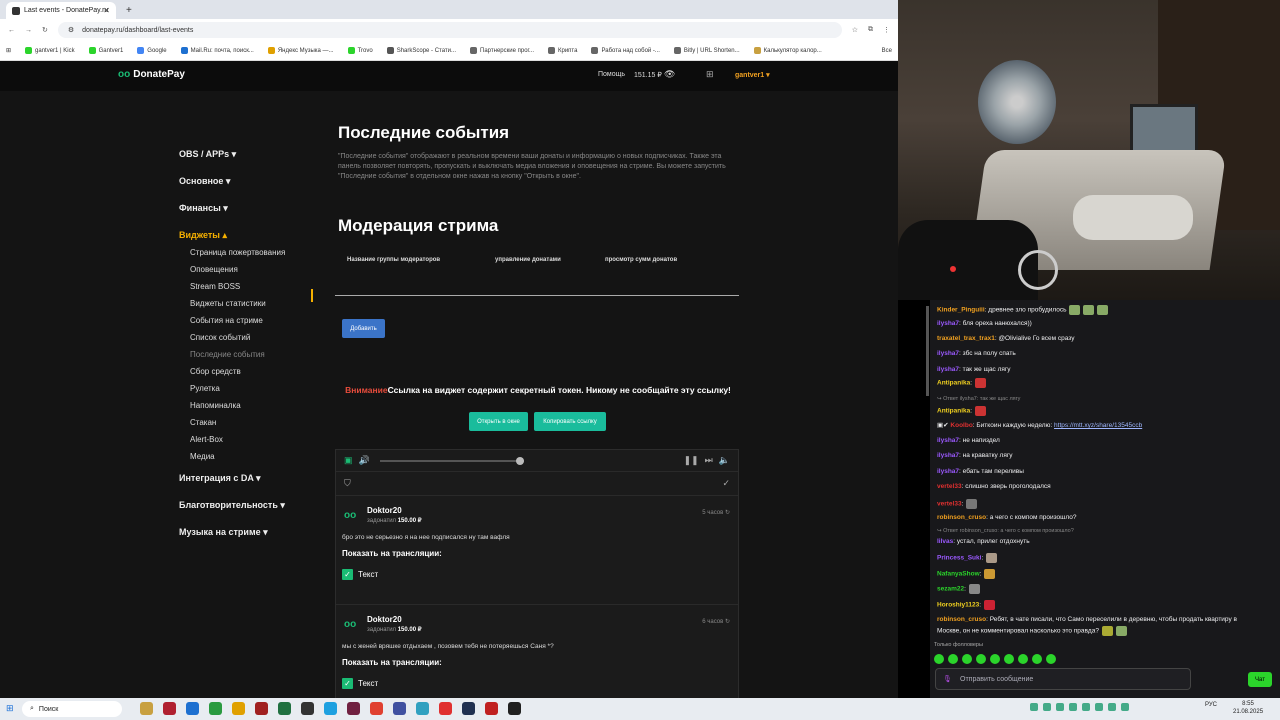 The image size is (1280, 720). Describe the element at coordinates (246, 216) in the screenshot. I see `sidebar-item: Финансы ▾` at that location.